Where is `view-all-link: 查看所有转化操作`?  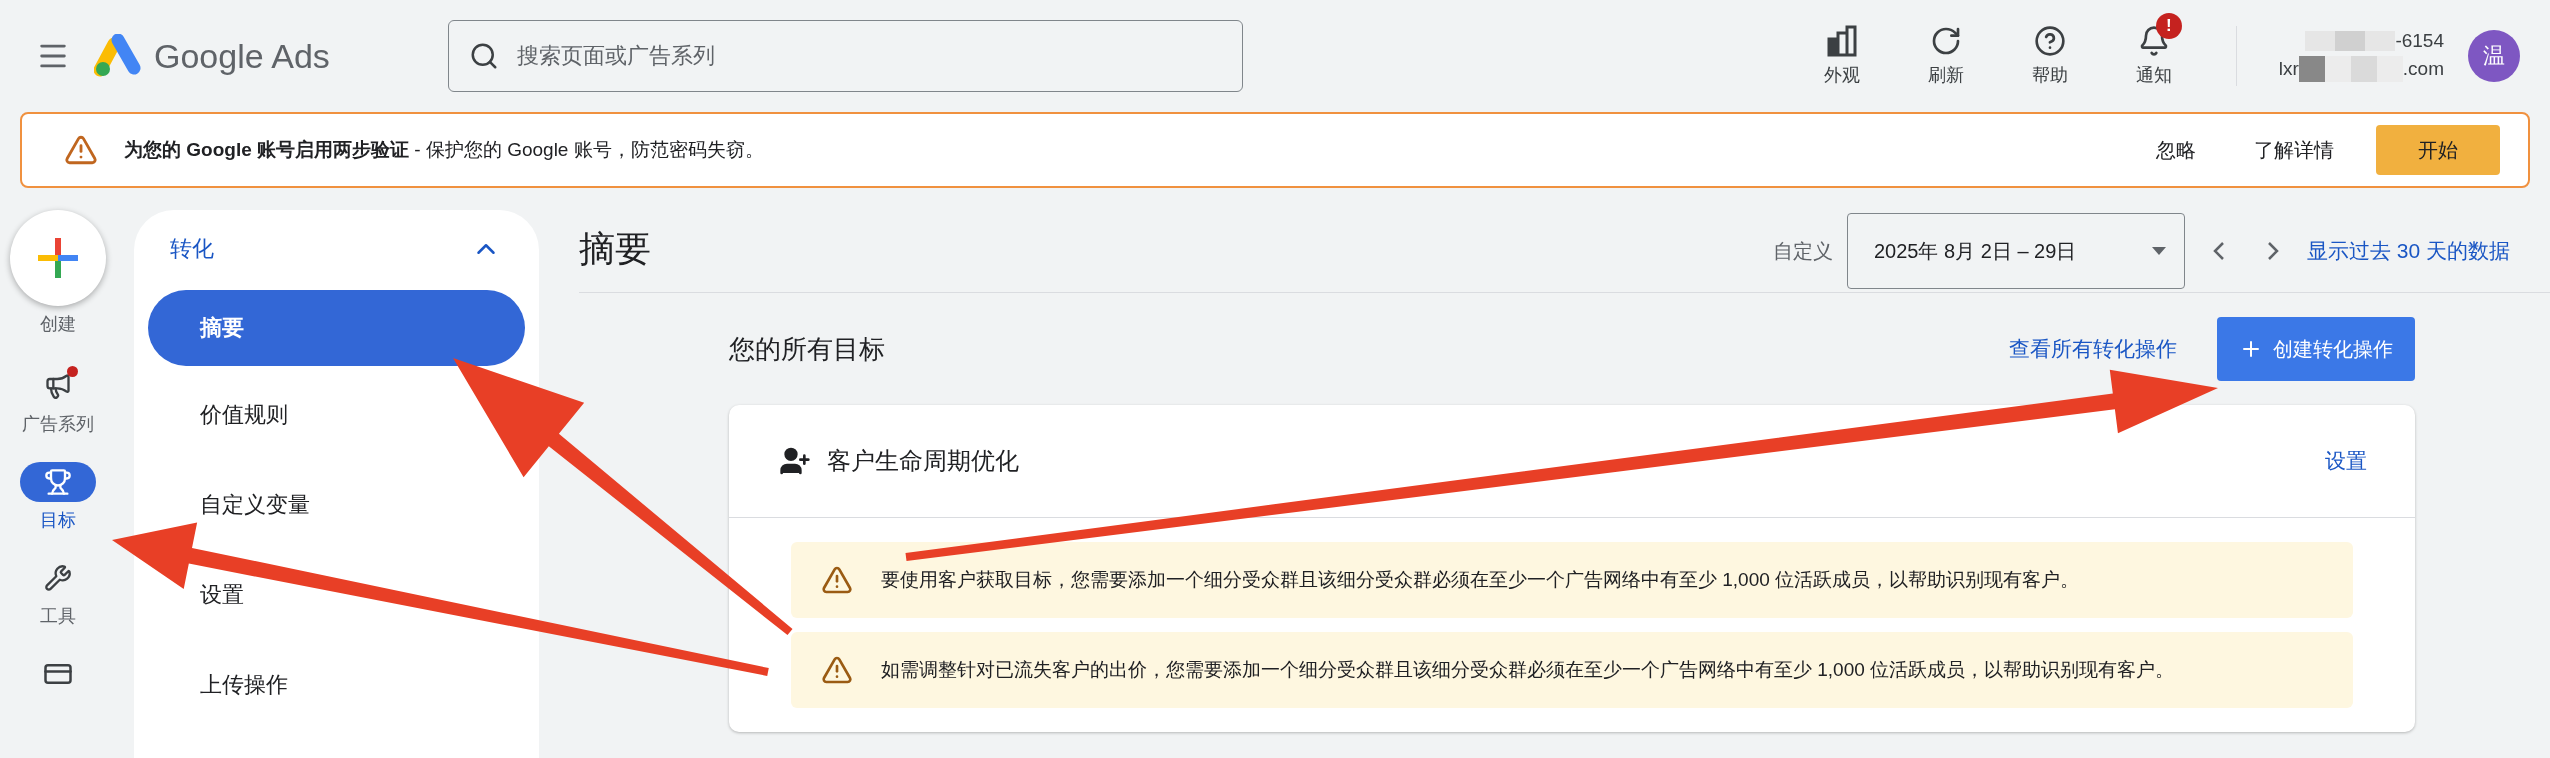 view-all-link: 查看所有转化操作 is located at coordinates (2093, 349).